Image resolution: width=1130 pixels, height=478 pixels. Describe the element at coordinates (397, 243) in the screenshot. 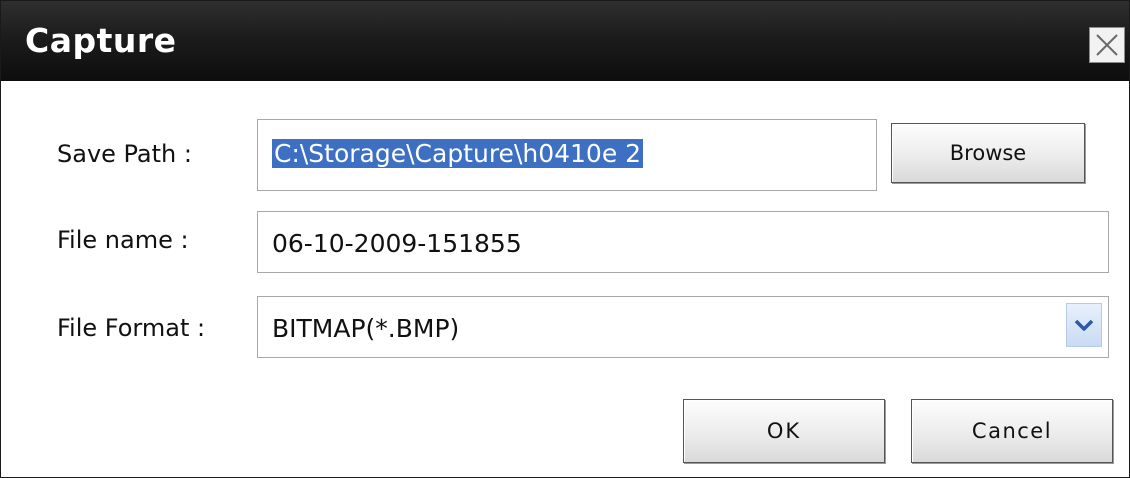

I see `file-name-value: 06-10-2009-151855` at that location.